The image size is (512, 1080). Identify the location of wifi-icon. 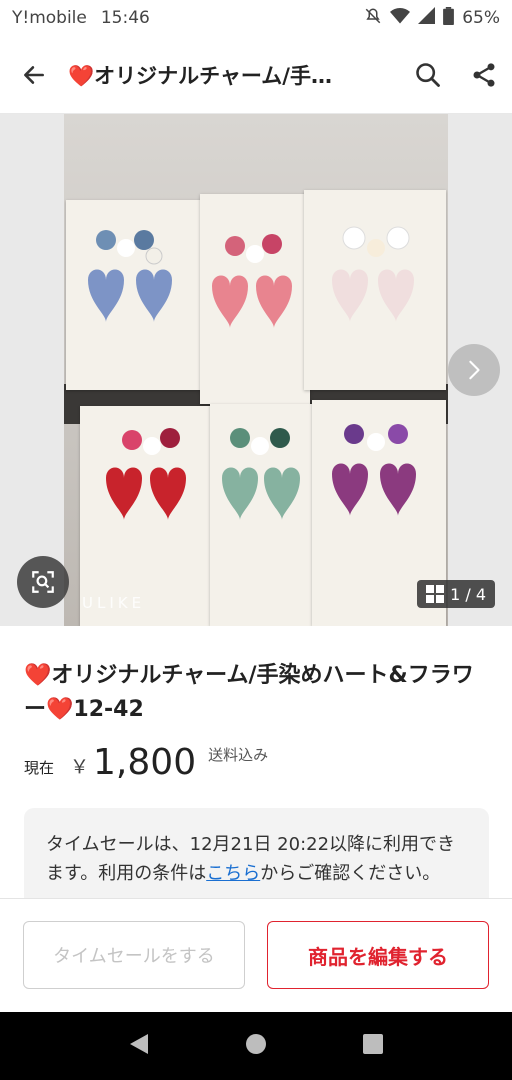
(400, 18).